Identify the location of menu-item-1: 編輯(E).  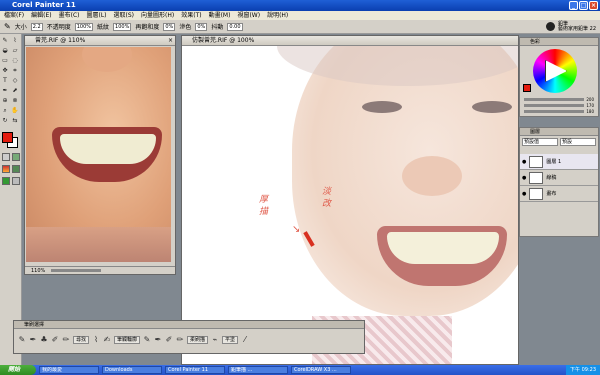
(41, 15).